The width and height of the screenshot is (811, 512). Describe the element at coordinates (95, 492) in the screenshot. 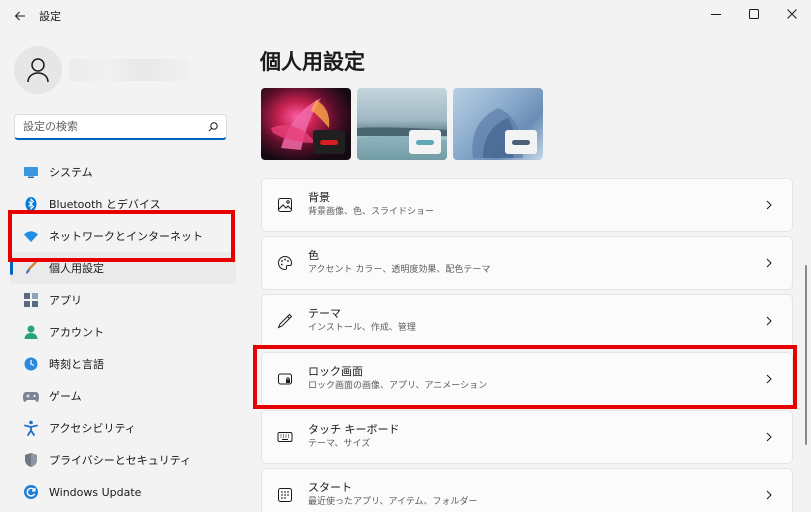

I see `sidebar-item-label: Windows Update` at that location.